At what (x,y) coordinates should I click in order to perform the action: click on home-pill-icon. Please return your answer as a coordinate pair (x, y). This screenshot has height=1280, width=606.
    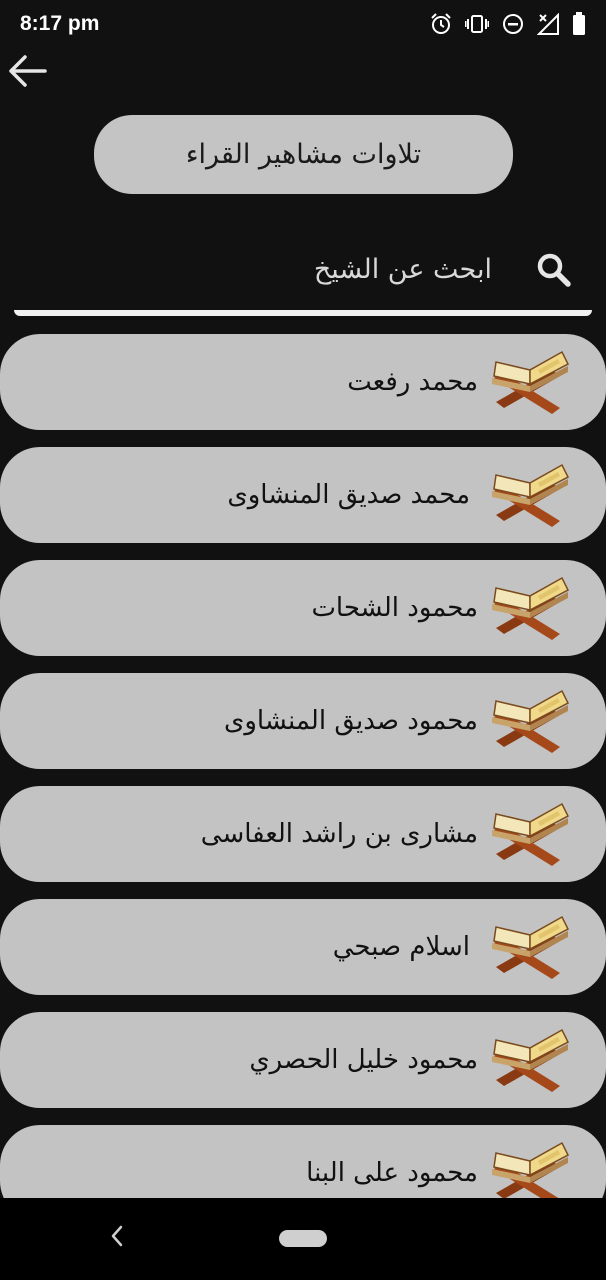
    Looking at the image, I should click on (303, 1238).